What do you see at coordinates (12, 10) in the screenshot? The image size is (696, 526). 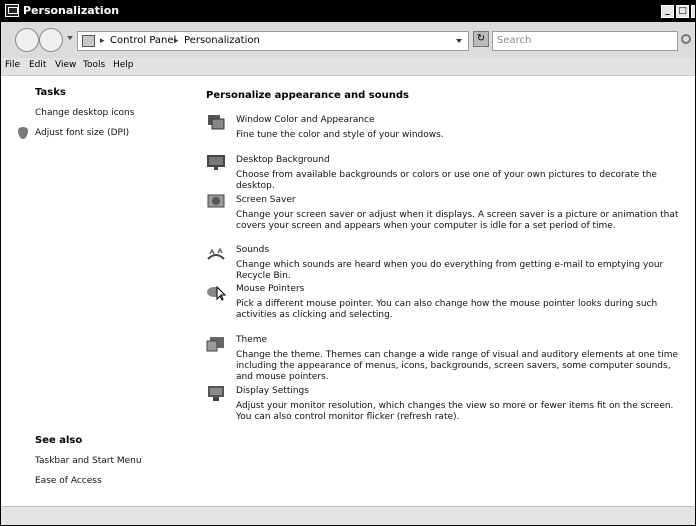 I see `window-icon` at bounding box center [12, 10].